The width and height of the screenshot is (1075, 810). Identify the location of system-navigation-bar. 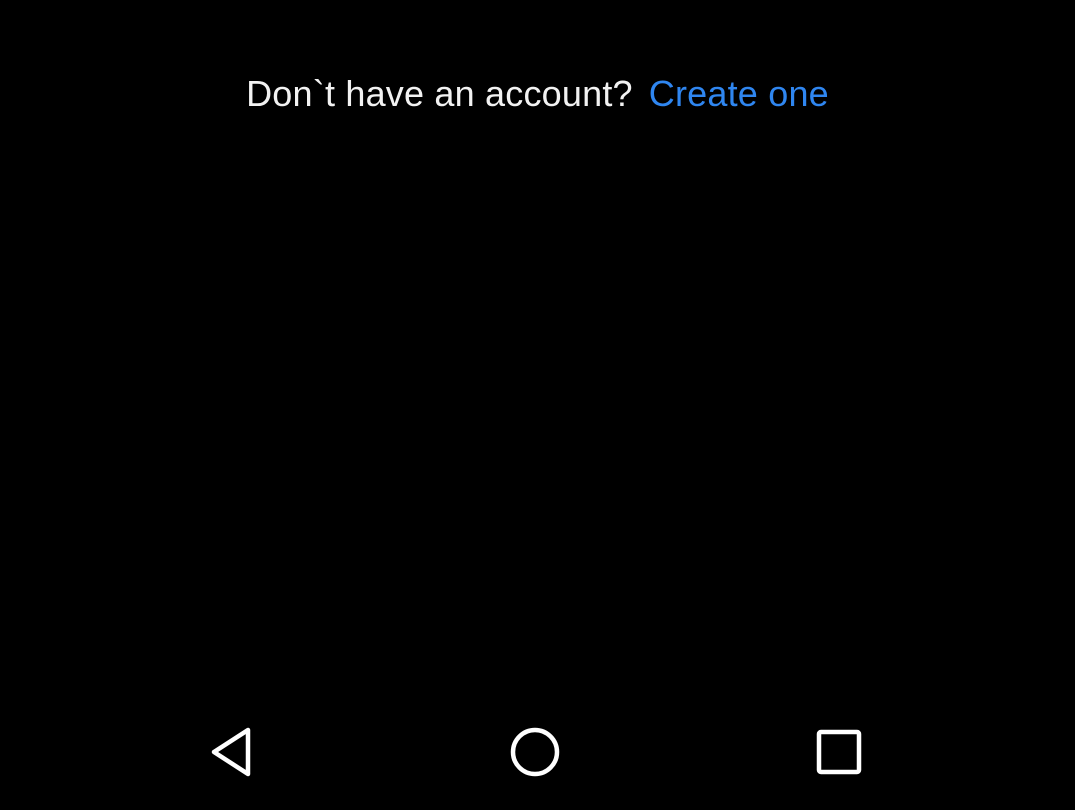
(537, 755).